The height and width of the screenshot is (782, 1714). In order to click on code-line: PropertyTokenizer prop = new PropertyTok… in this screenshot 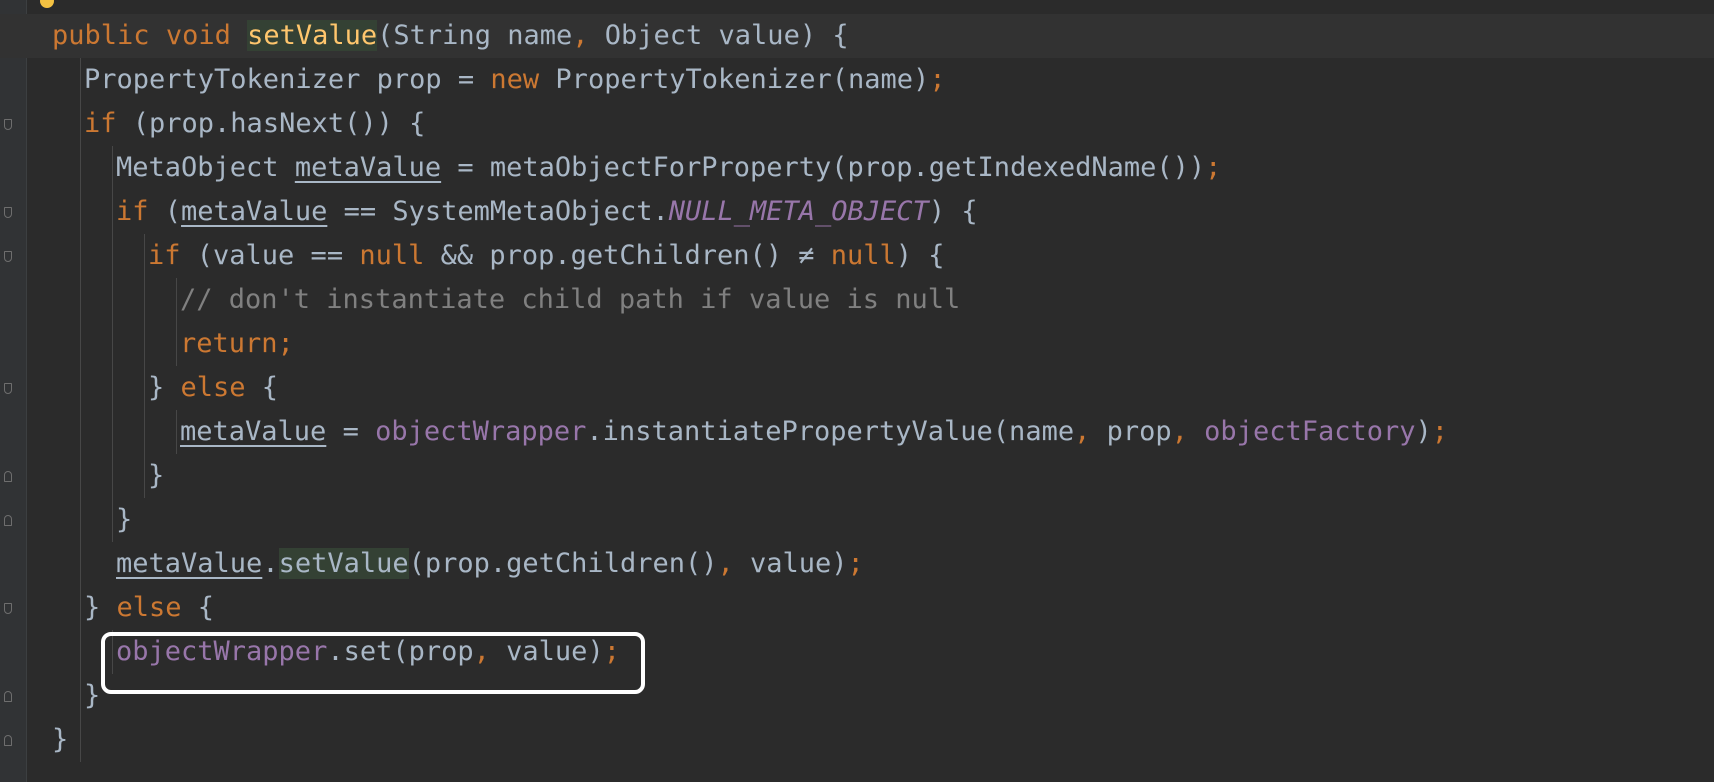, I will do `click(473, 80)`.